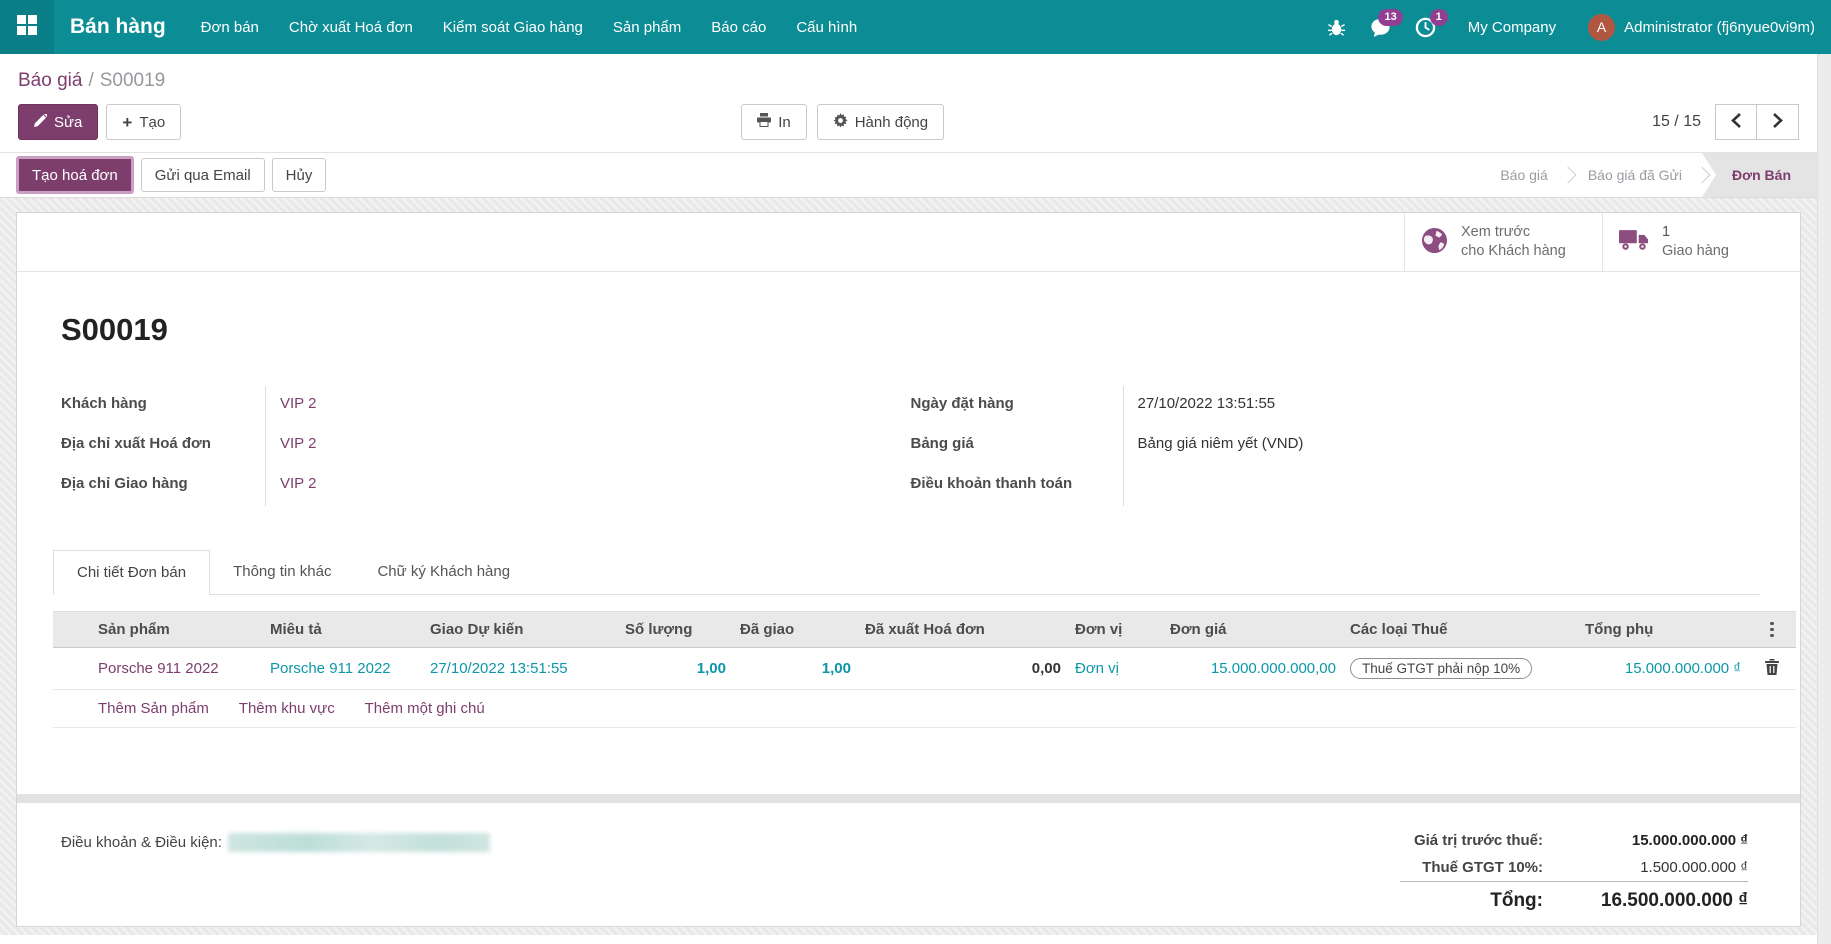  I want to click on header-uom: Đơn vị, so click(1115, 629).